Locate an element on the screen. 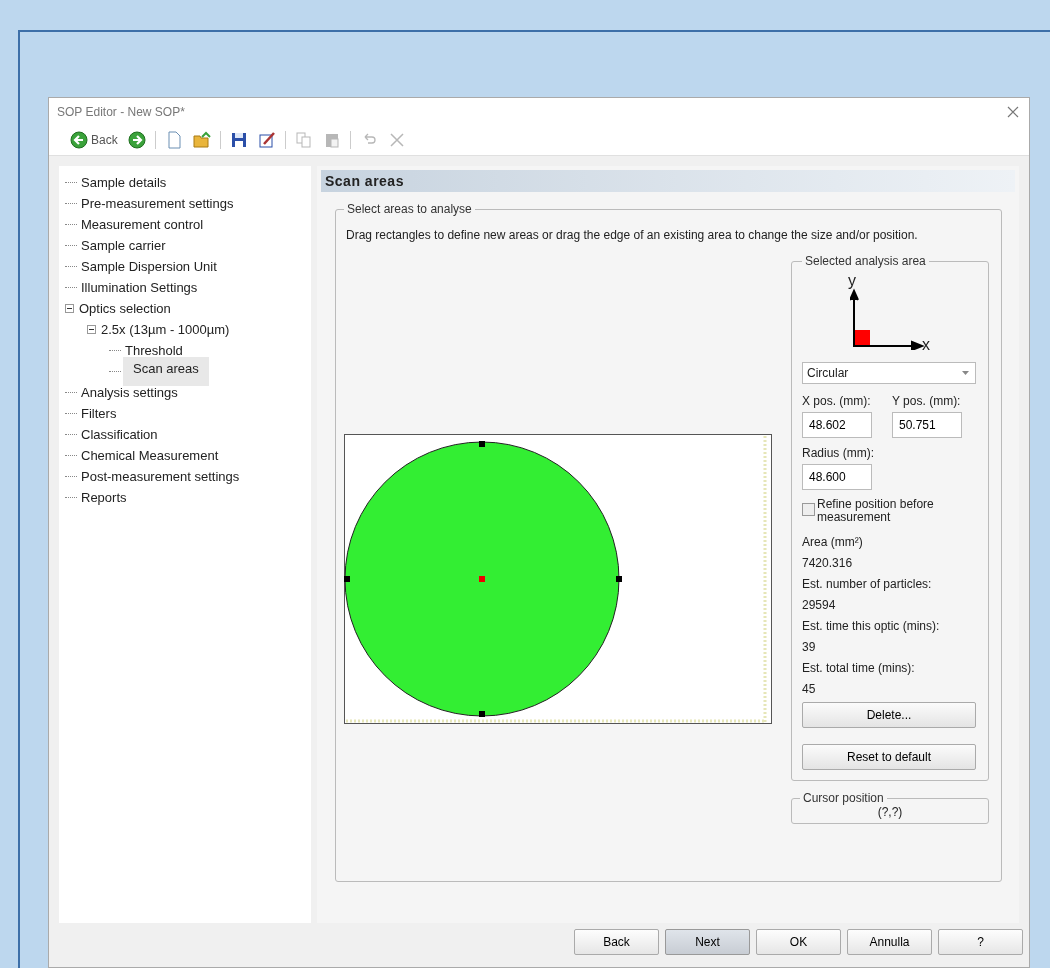 The height and width of the screenshot is (968, 1050). group-title: Cursor position is located at coordinates (843, 798).